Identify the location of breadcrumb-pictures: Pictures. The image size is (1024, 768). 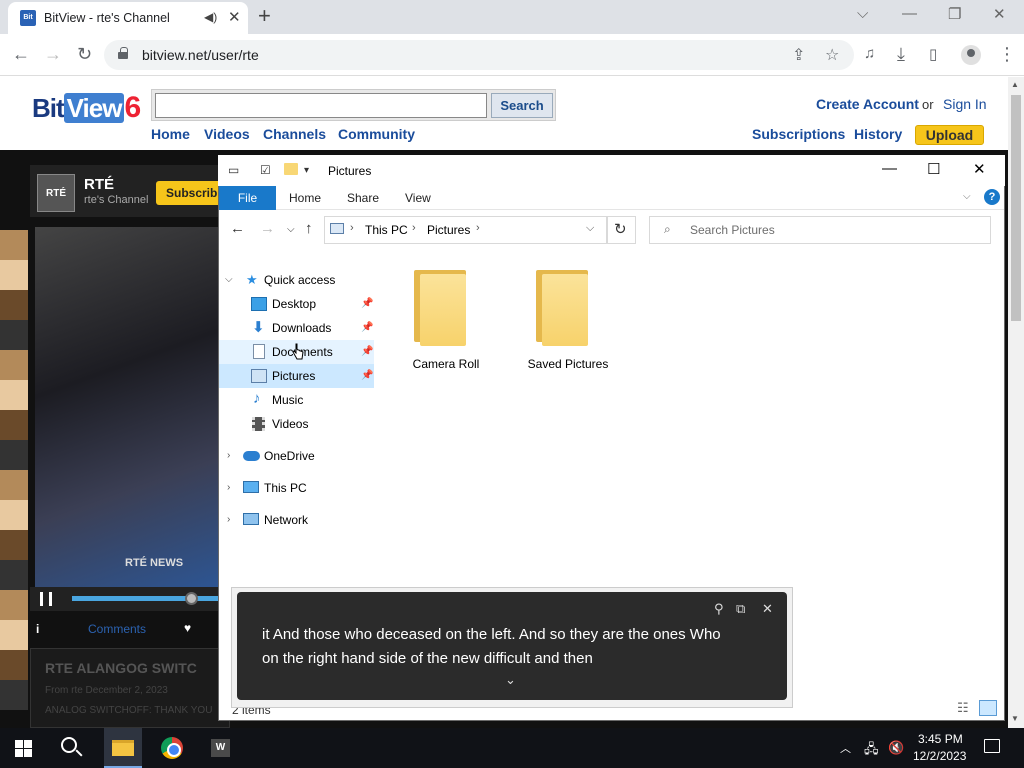
(448, 230).